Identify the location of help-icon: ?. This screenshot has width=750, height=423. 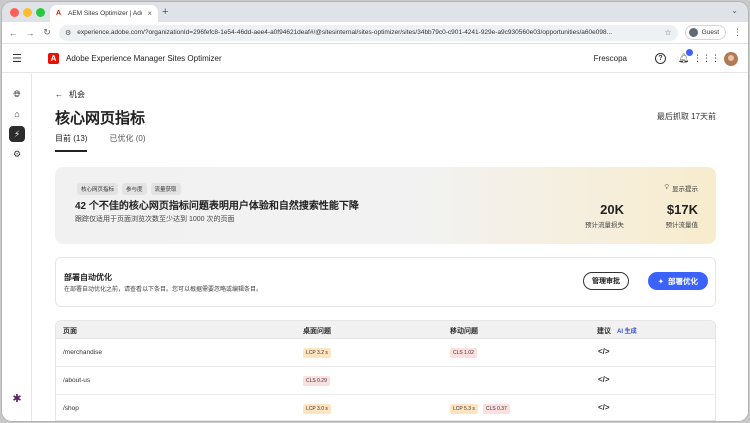
(660, 58).